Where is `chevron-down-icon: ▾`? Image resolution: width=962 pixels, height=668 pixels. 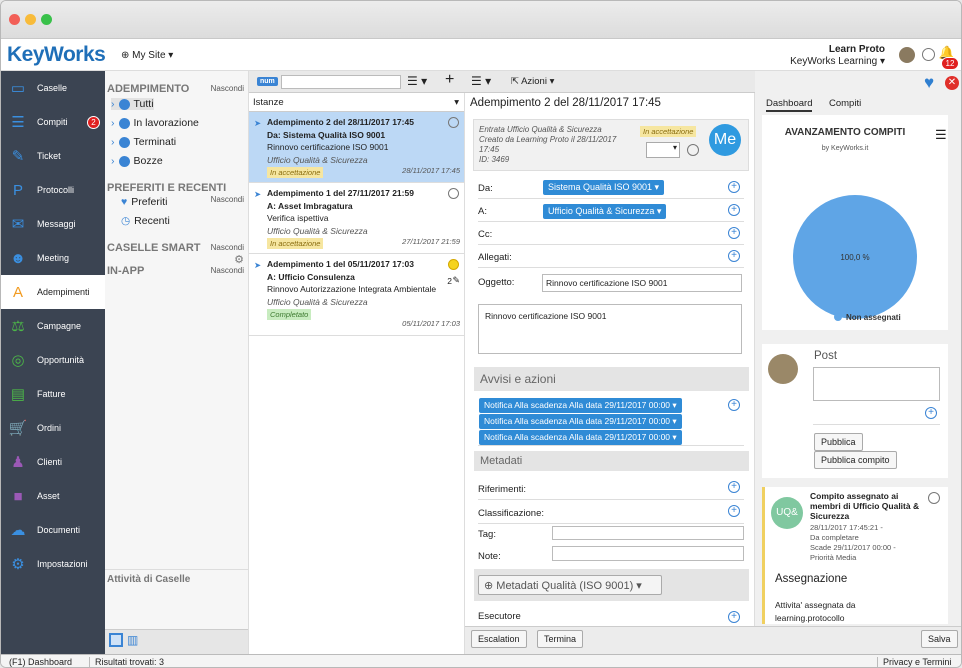
chevron-down-icon: ▾ is located at coordinates (456, 102).